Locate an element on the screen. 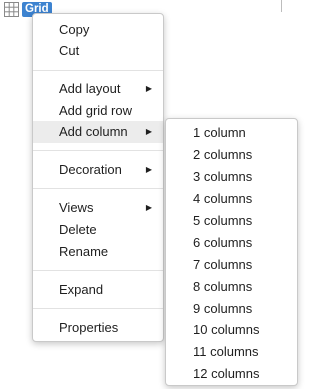 This screenshot has height=389, width=320. submenu-item-label: 5 columns is located at coordinates (223, 220).